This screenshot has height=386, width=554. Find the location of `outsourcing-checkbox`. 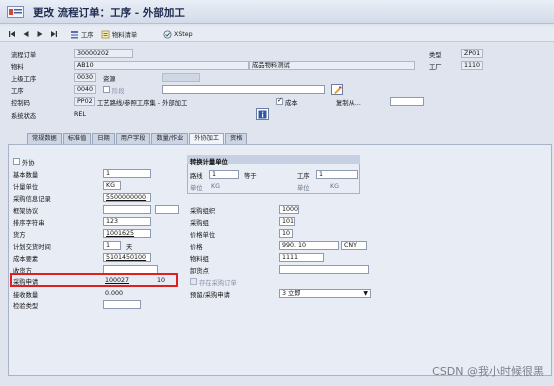

outsourcing-checkbox is located at coordinates (16, 161).